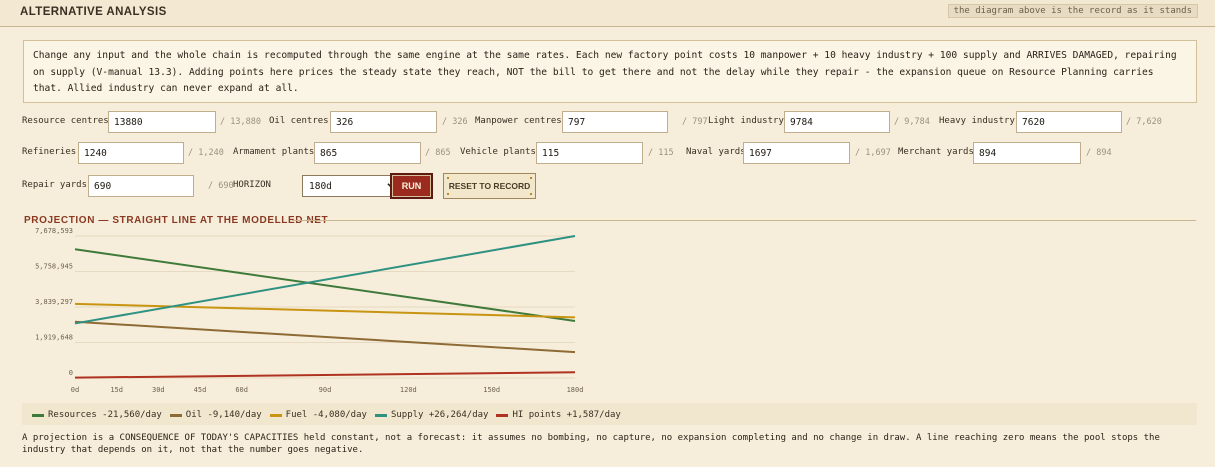 The image size is (1215, 467). Describe the element at coordinates (1027, 153) in the screenshot. I see `merchant-yards-input` at that location.